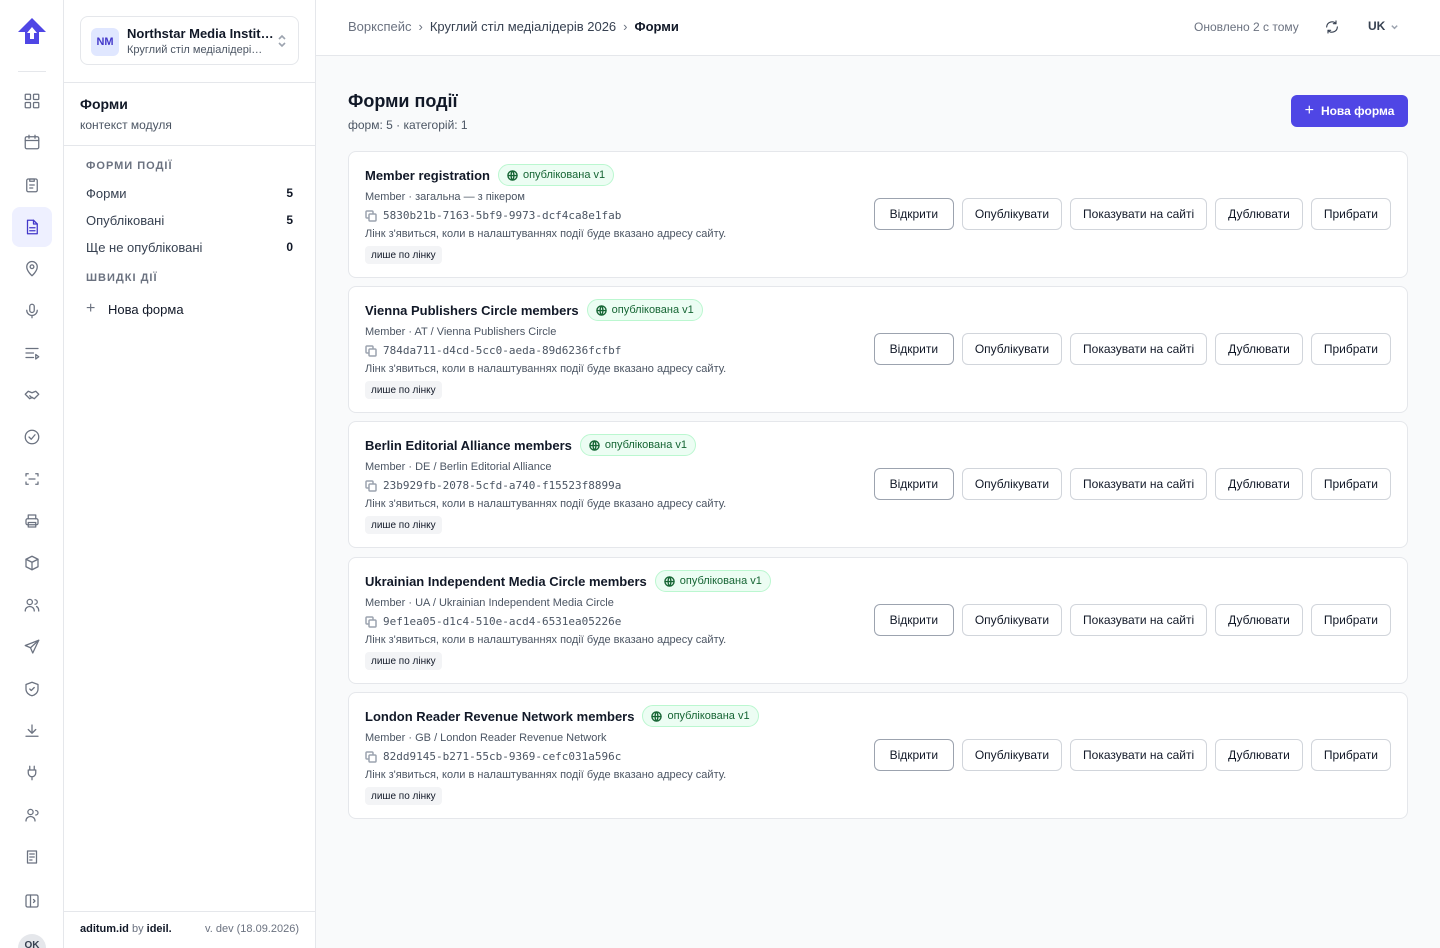  What do you see at coordinates (499, 716) in the screenshot?
I see `form-title: London Reader Revenue Network members` at bounding box center [499, 716].